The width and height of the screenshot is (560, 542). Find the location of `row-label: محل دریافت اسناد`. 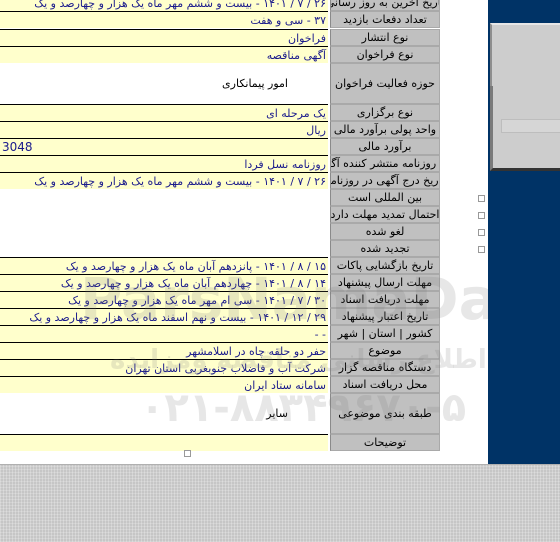

row-label: محل دریافت اسناد is located at coordinates (385, 384).